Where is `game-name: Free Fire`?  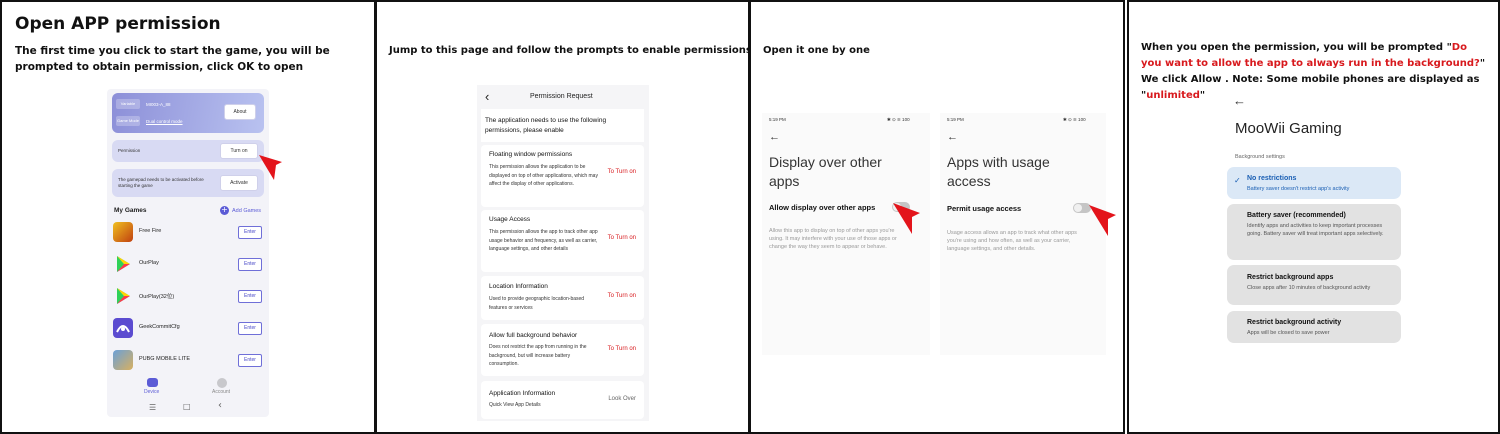
game-name: Free Fire is located at coordinates (150, 231).